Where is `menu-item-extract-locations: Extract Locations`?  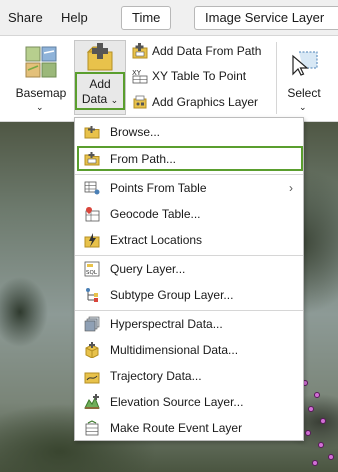 menu-item-extract-locations: Extract Locations is located at coordinates (189, 240).